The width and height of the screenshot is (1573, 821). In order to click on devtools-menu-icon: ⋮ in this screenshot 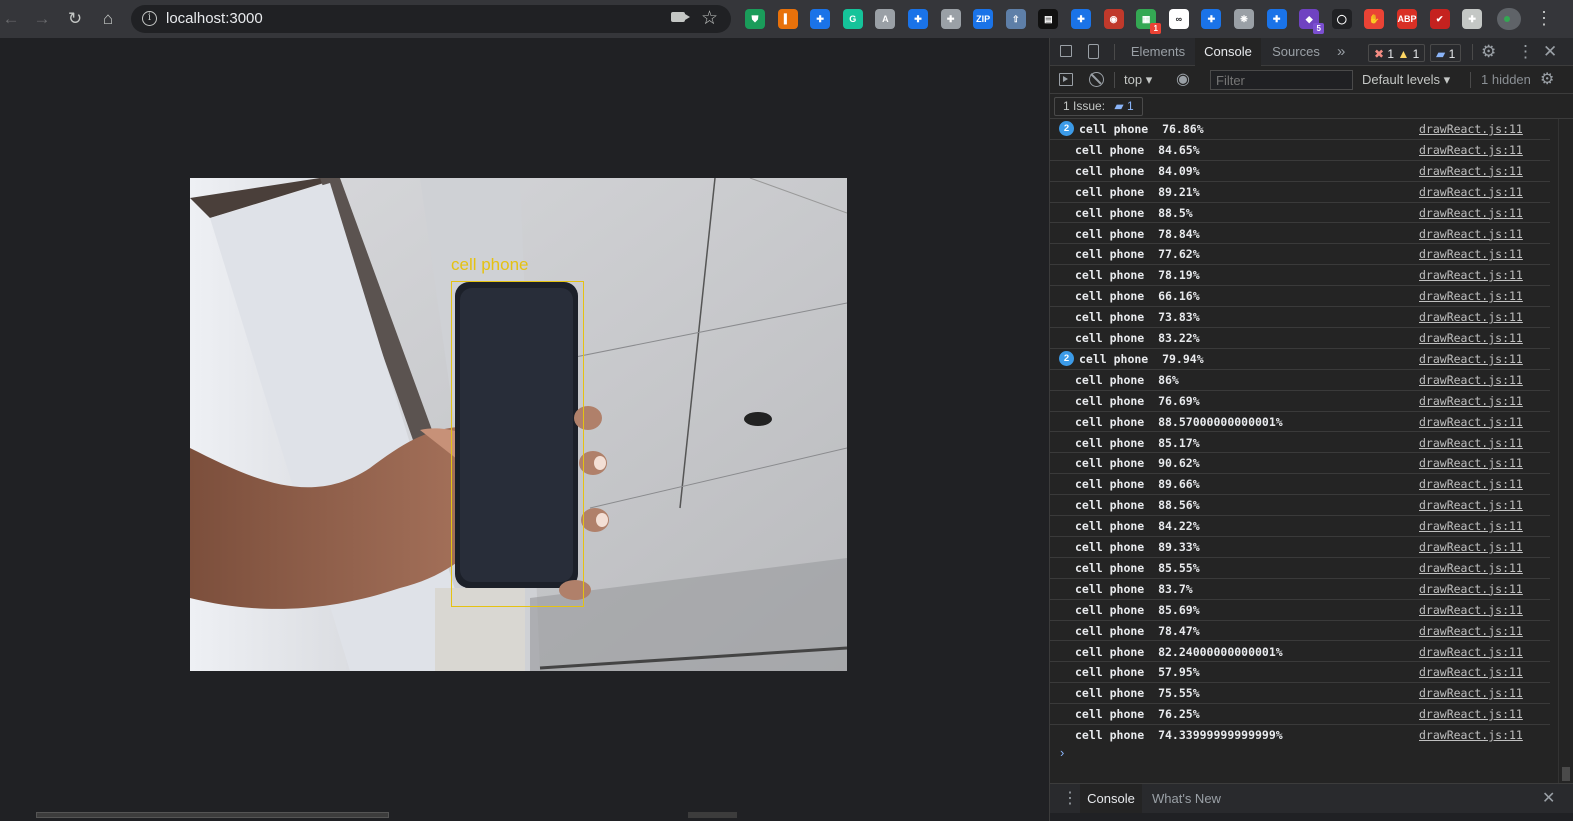, I will do `click(1525, 52)`.